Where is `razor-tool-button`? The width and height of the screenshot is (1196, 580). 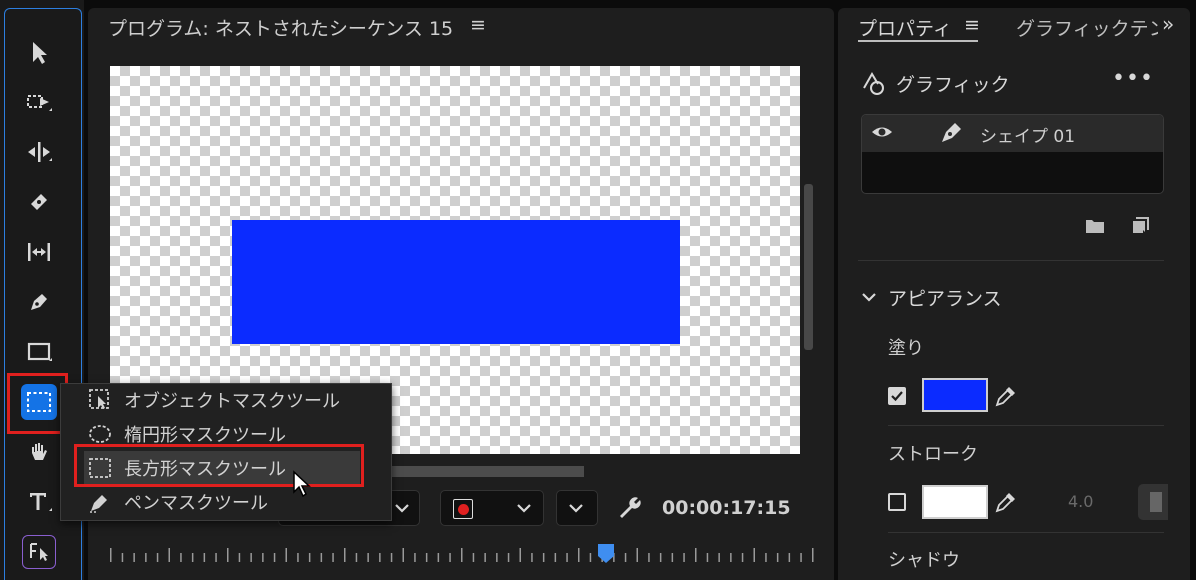 razor-tool-button is located at coordinates (39, 202).